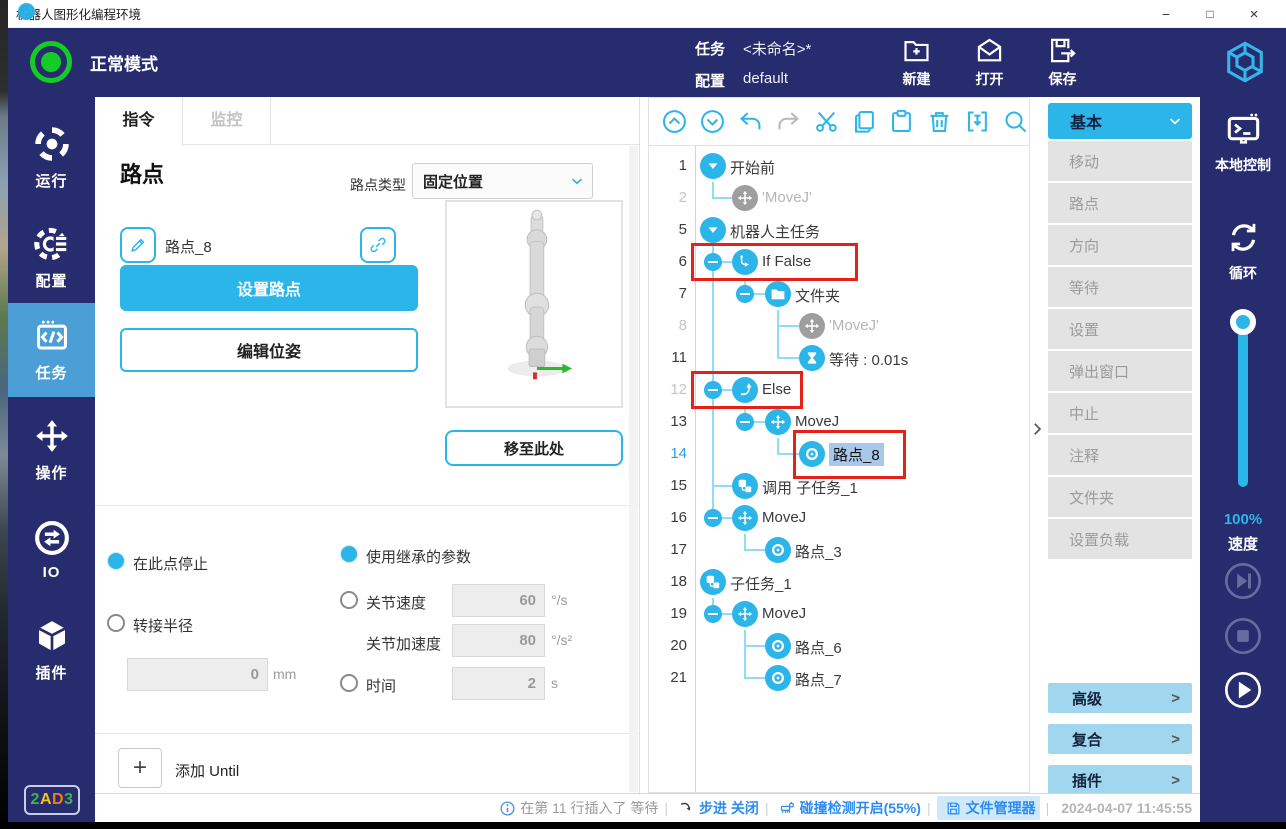 The image size is (1286, 829). I want to click on palette-item-6: 弹出窗口, so click(1120, 371).